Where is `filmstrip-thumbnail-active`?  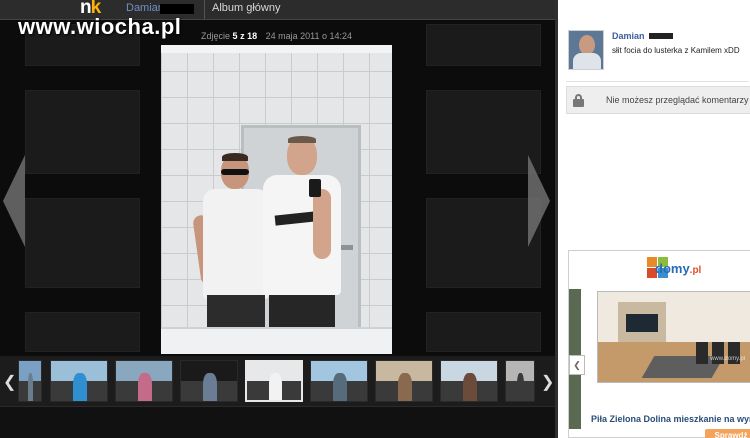 filmstrip-thumbnail-active is located at coordinates (274, 381).